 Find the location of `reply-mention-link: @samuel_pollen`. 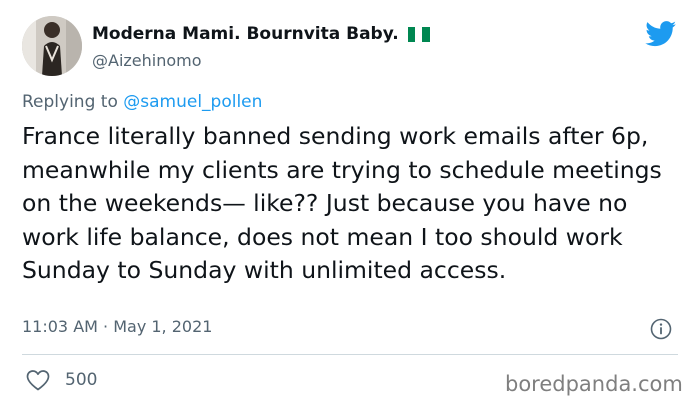

reply-mention-link: @samuel_pollen is located at coordinates (192, 102).